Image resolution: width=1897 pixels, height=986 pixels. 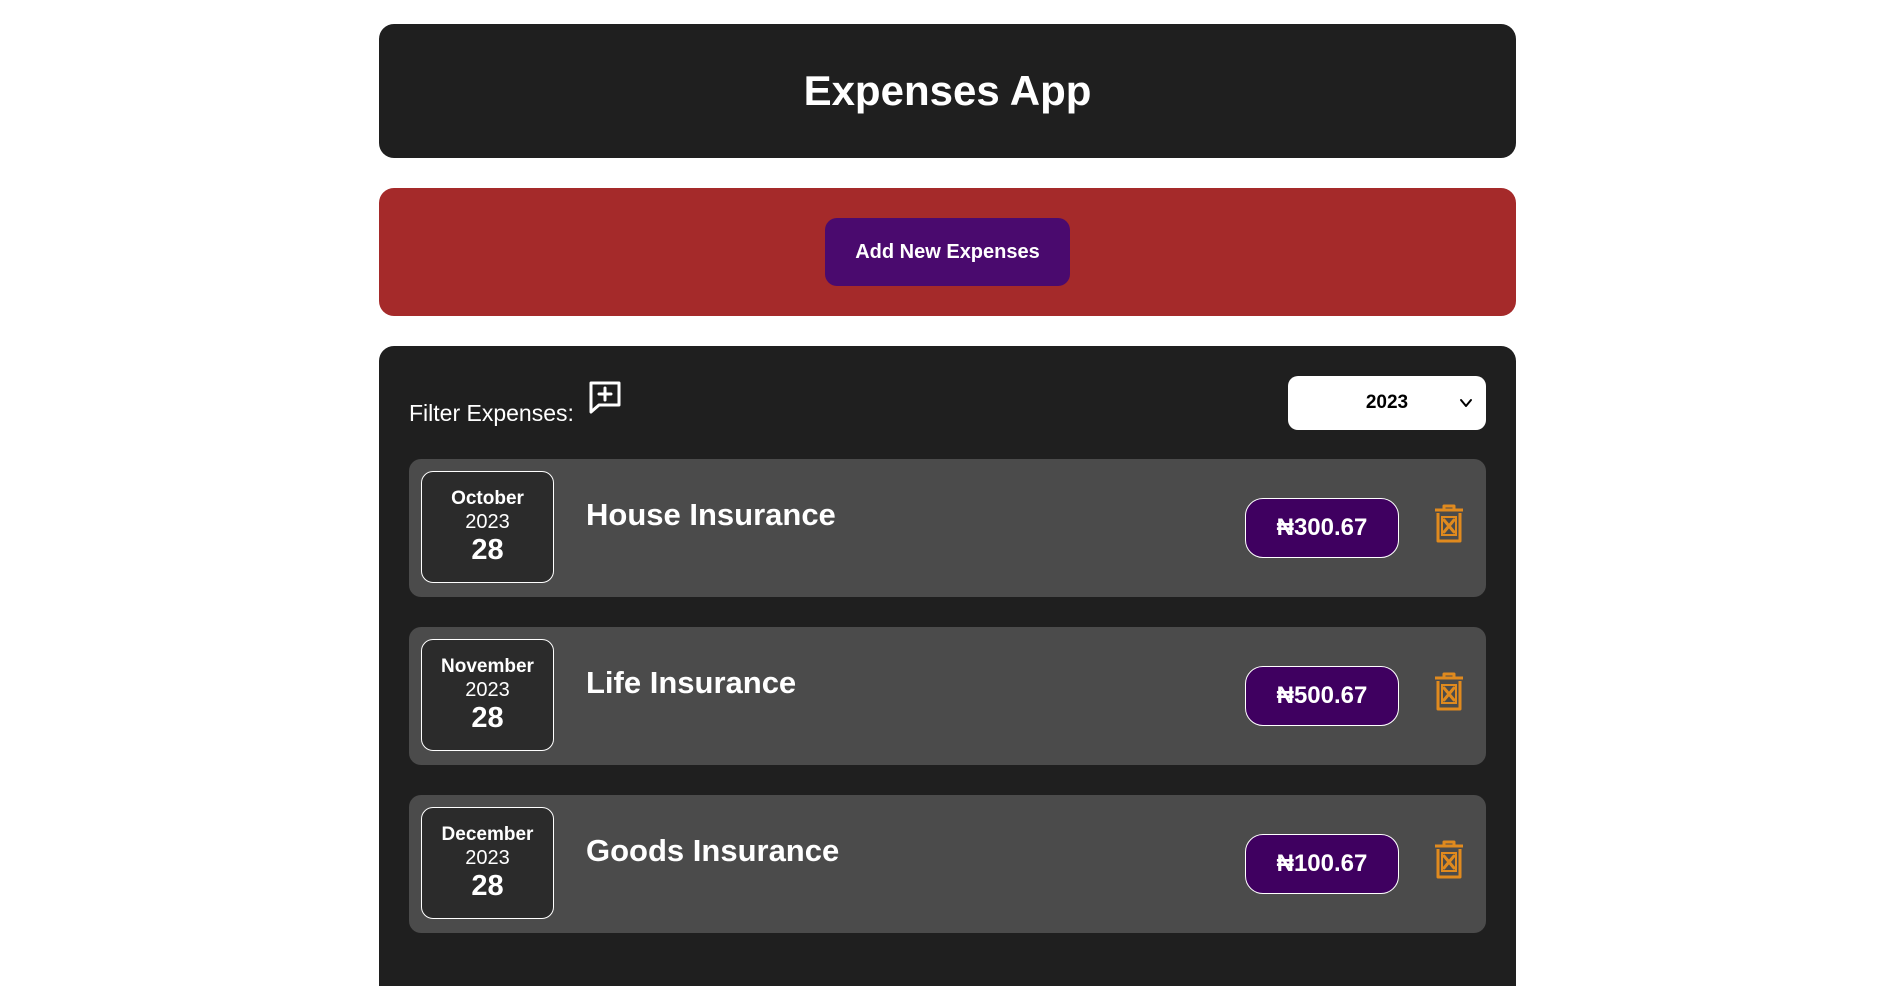 I want to click on add-expense-panel: Add New Expenses, so click(x=947, y=252).